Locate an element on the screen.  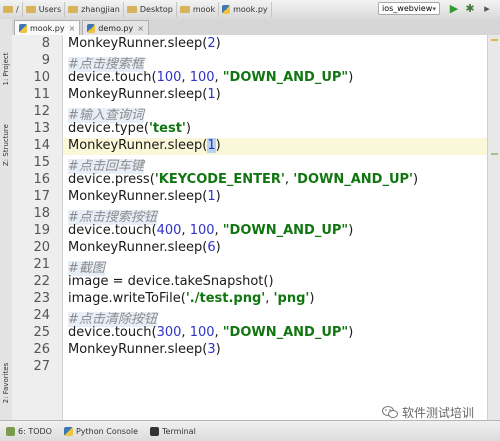
code-text: MonkeyRunner.sleep(6) is located at coordinates (144, 247).